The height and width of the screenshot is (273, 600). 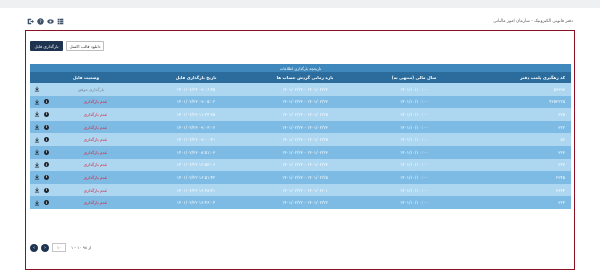 I want to click on cell-period: ۱۴۰۱/۰۲/۲۲ - ۱۴۰۱/۰۲/۰۱, so click(x=305, y=190).